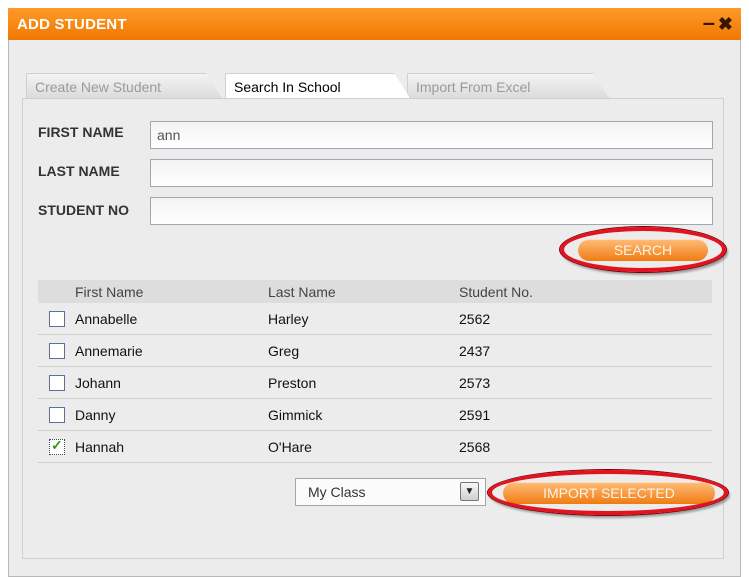 Image resolution: width=749 pixels, height=577 pixels. What do you see at coordinates (390, 492) in the screenshot?
I see `class-select: My Class ▼` at bounding box center [390, 492].